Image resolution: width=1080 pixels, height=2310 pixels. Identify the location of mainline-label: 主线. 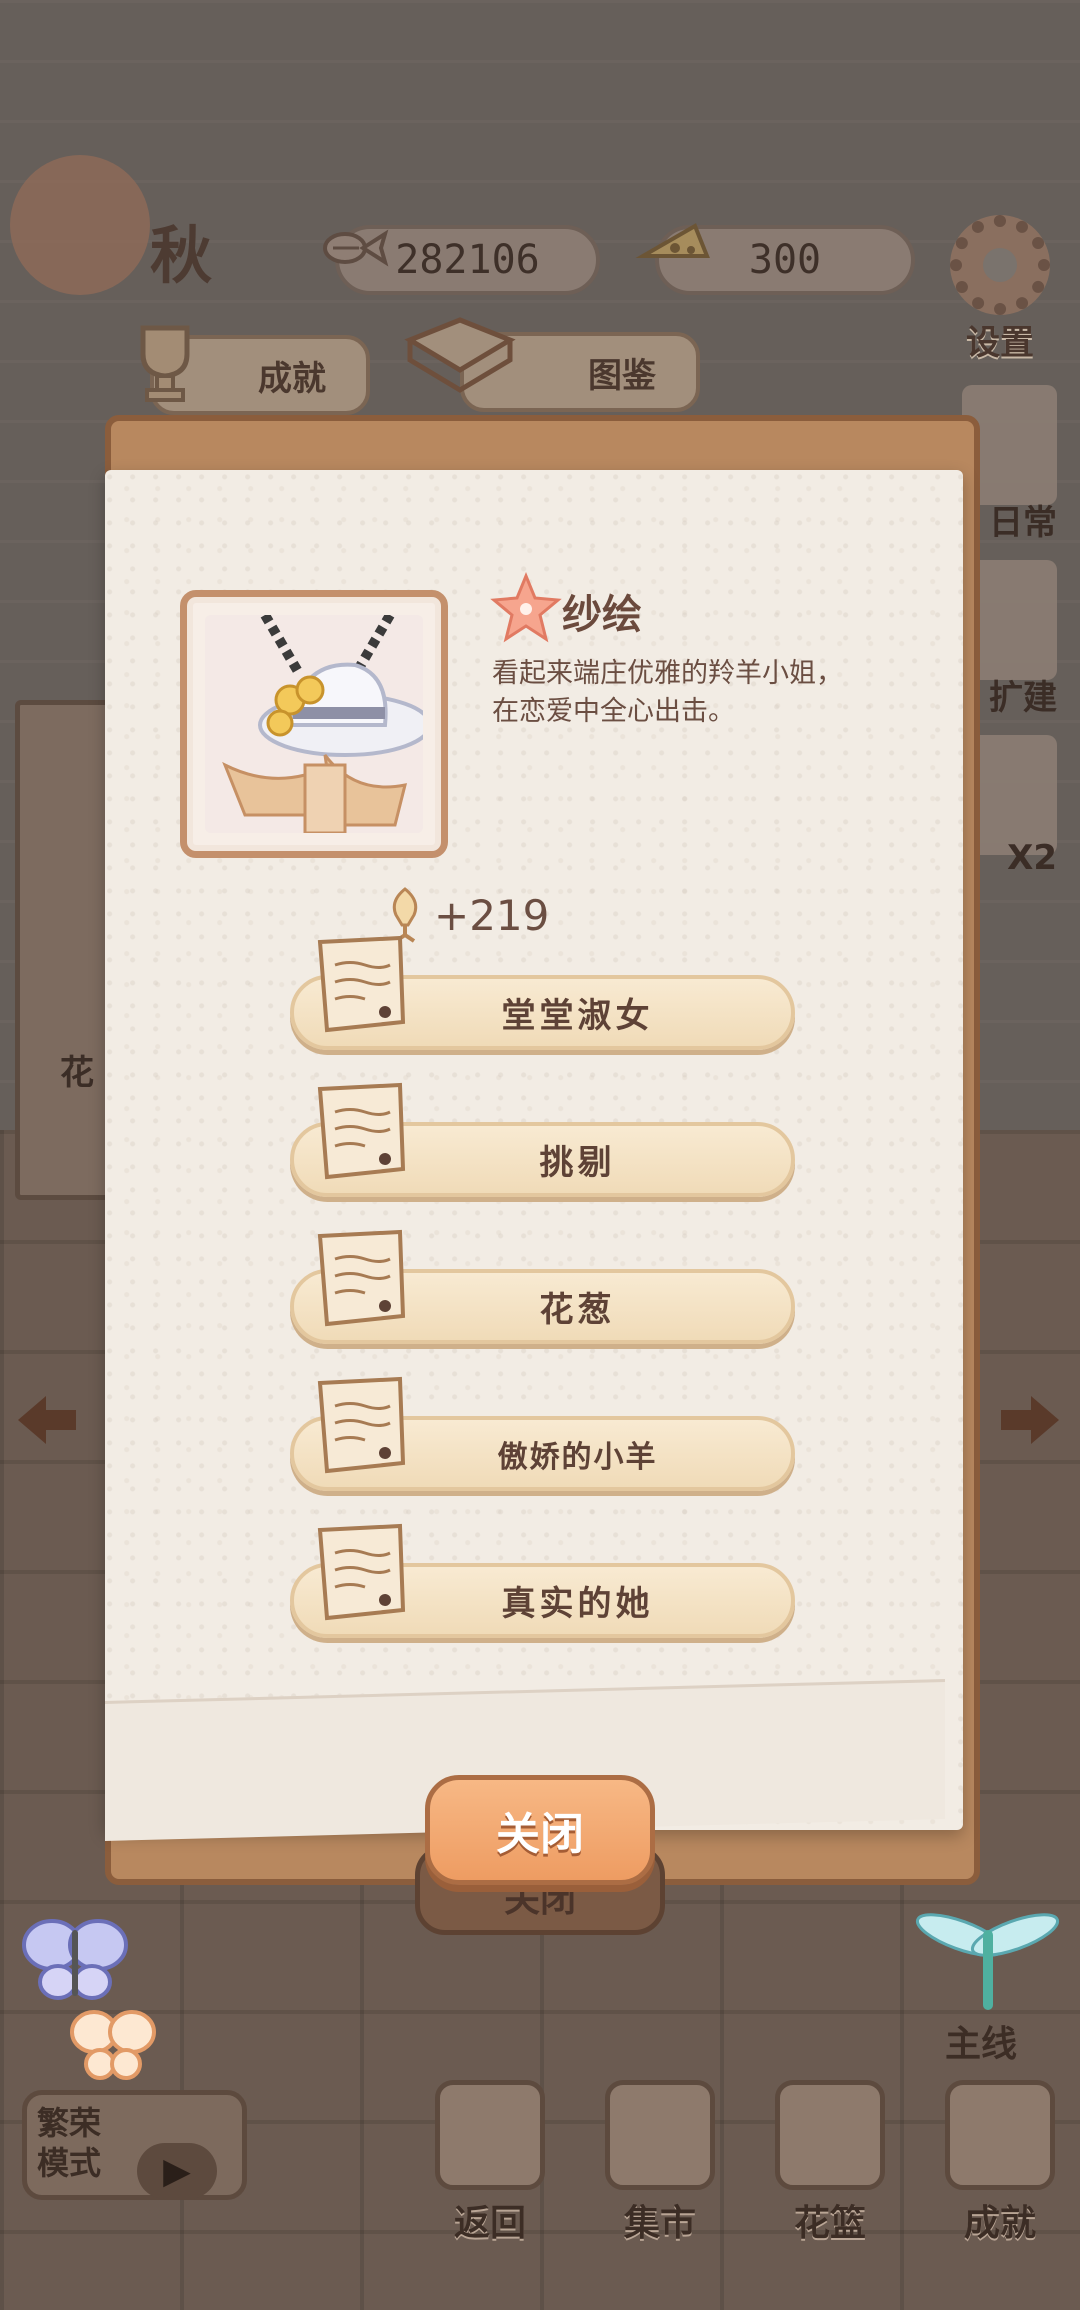
(981, 2044).